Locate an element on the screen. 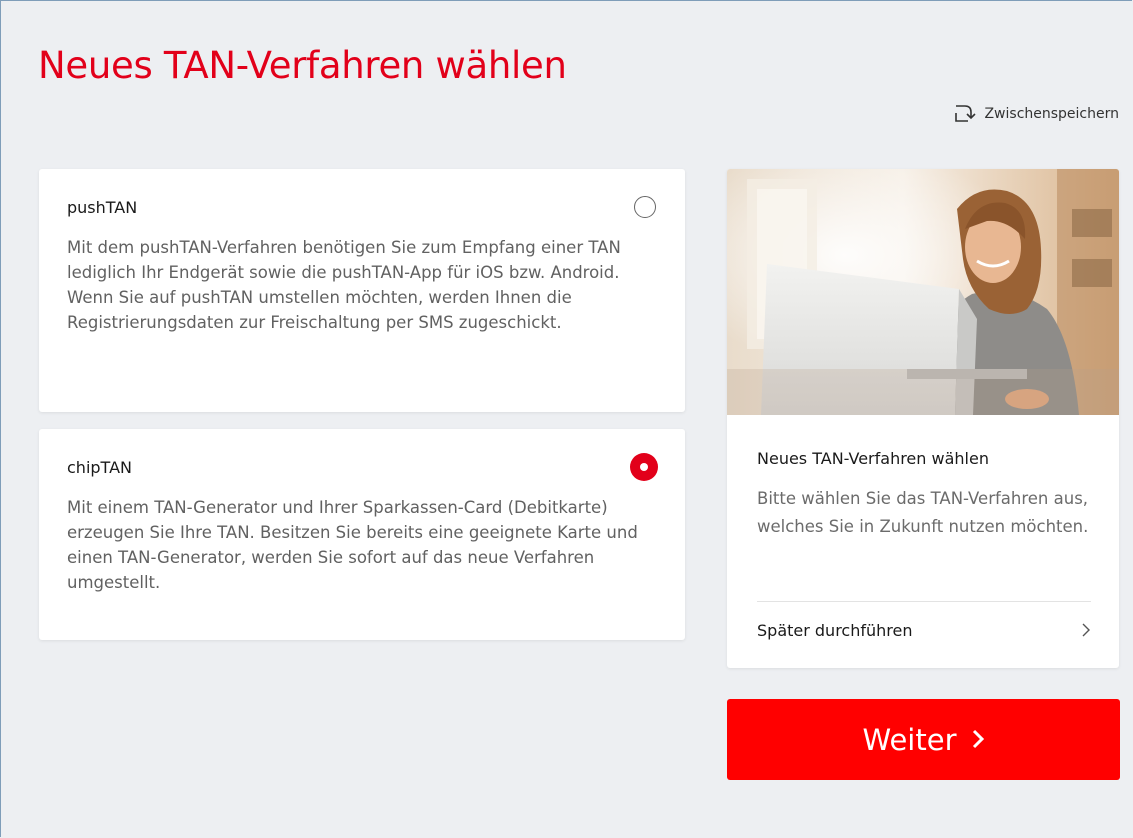  option-title: chipTAN is located at coordinates (99, 467).